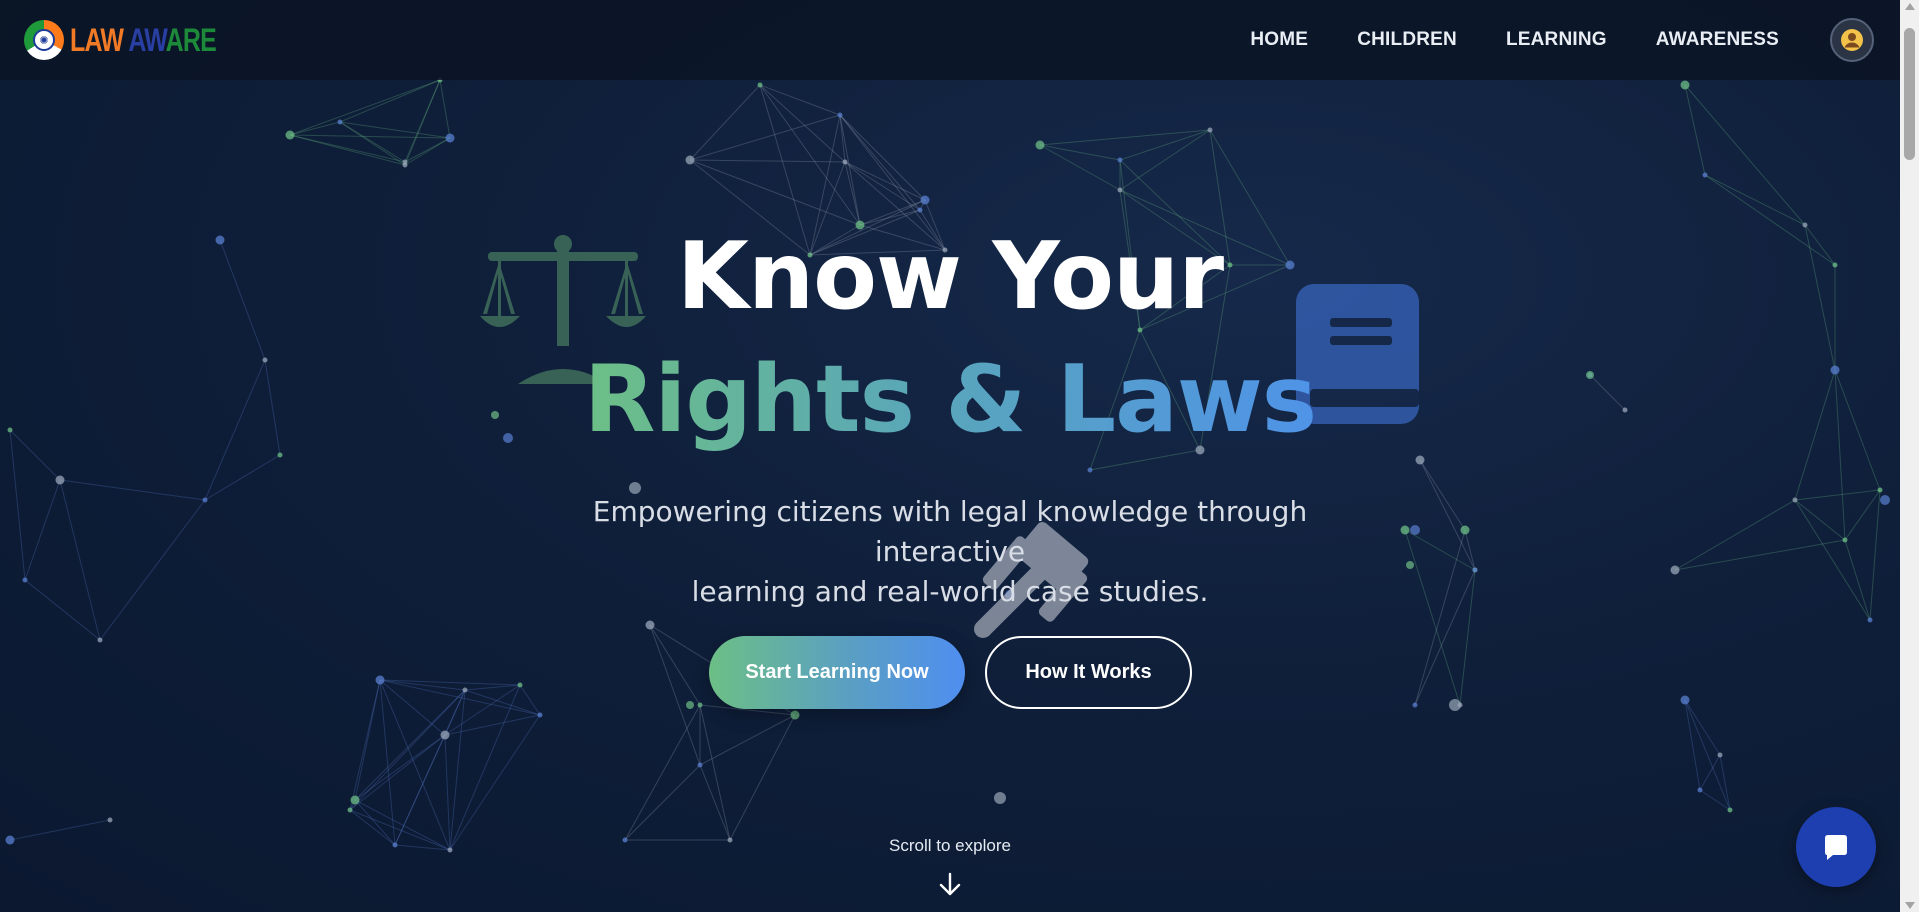  I want to click on nav-home: HOME, so click(1279, 40).